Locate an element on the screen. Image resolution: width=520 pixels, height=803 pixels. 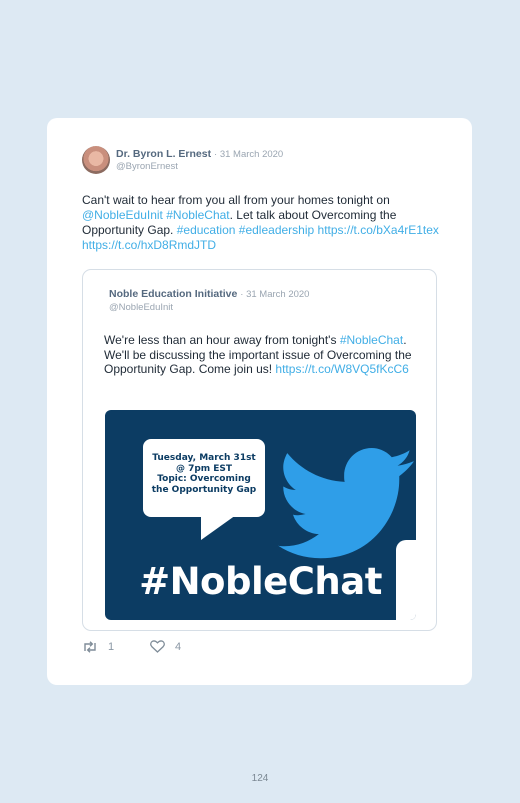
event-topic-text: Topic: Overcoming is located at coordinates (204, 479).